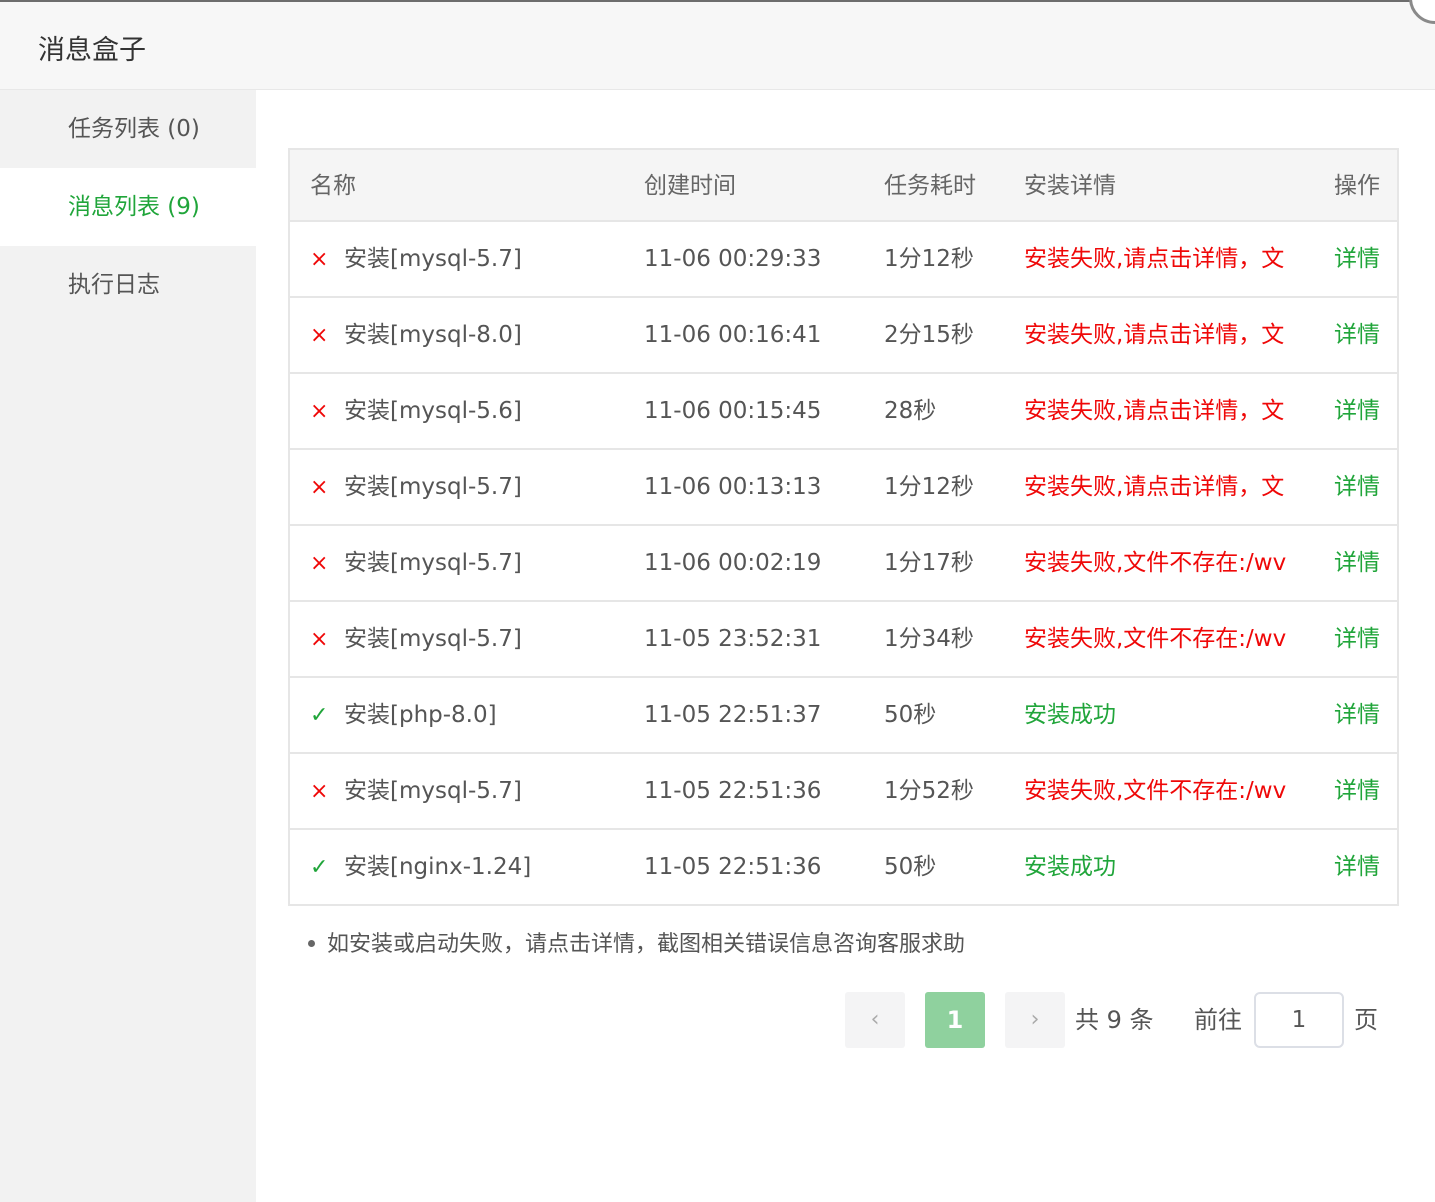 This screenshot has height=1202, width=1435. Describe the element at coordinates (843, 716) in the screenshot. I see `table-row: ✓ 安装[php-8.0] 11-05 22:51:37 50秒 安装成功 详情` at that location.